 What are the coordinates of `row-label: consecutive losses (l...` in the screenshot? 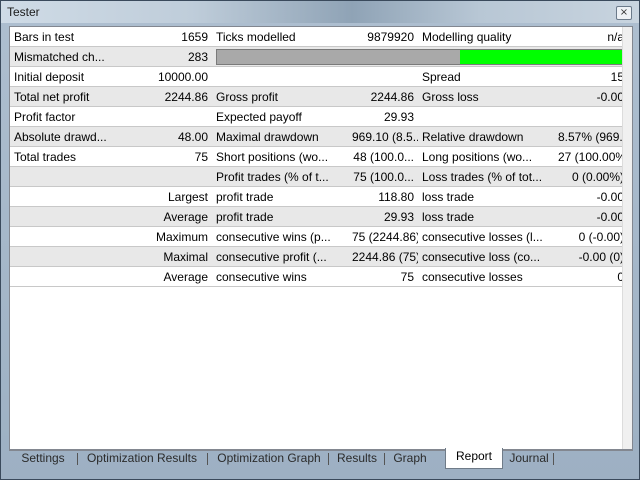 It's located at (486, 236).